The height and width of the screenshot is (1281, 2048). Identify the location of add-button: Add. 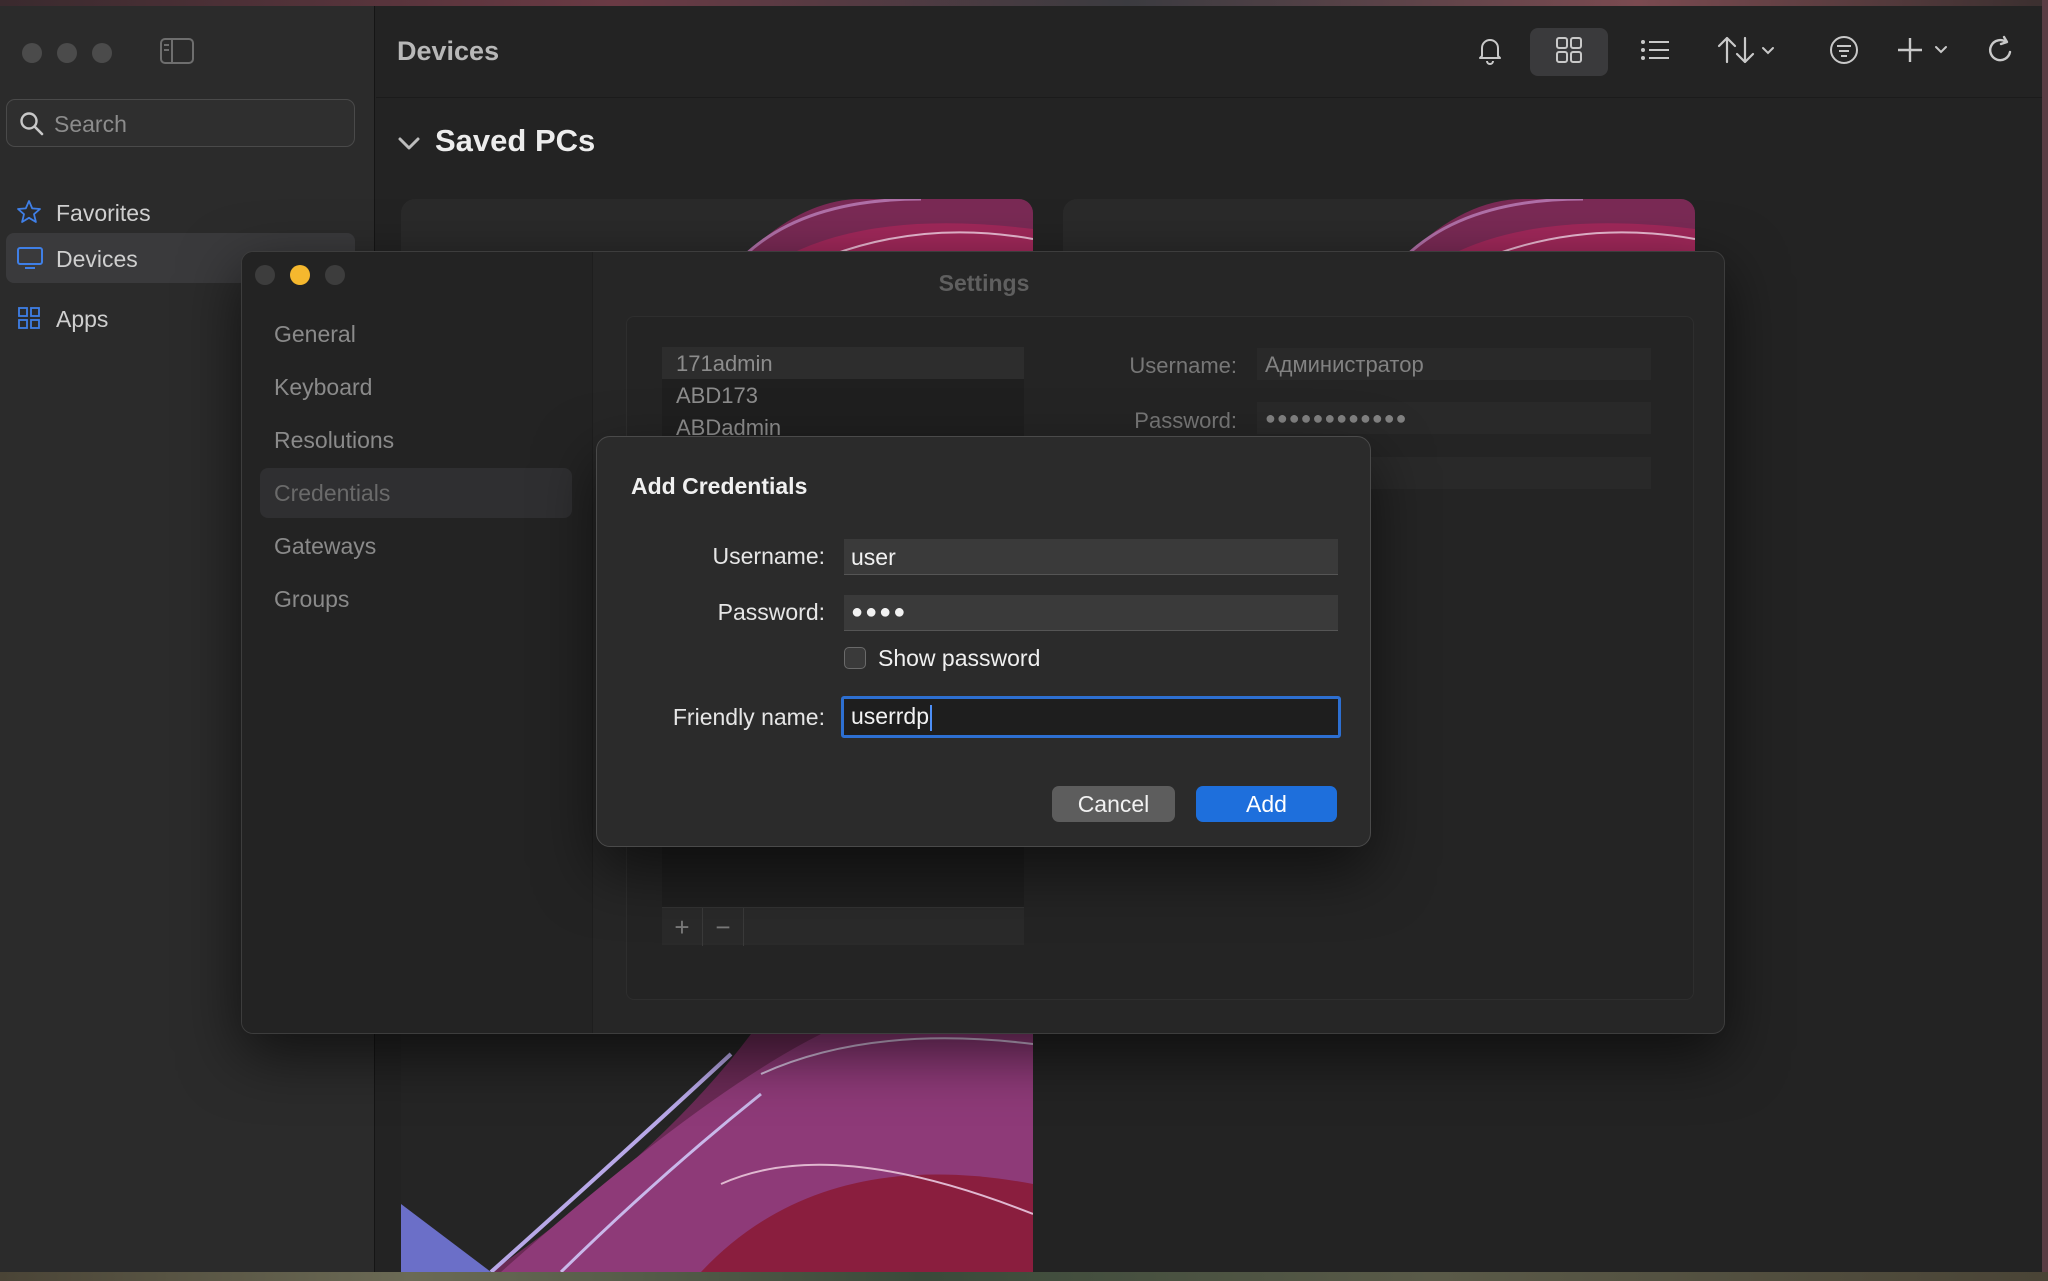
(1266, 804).